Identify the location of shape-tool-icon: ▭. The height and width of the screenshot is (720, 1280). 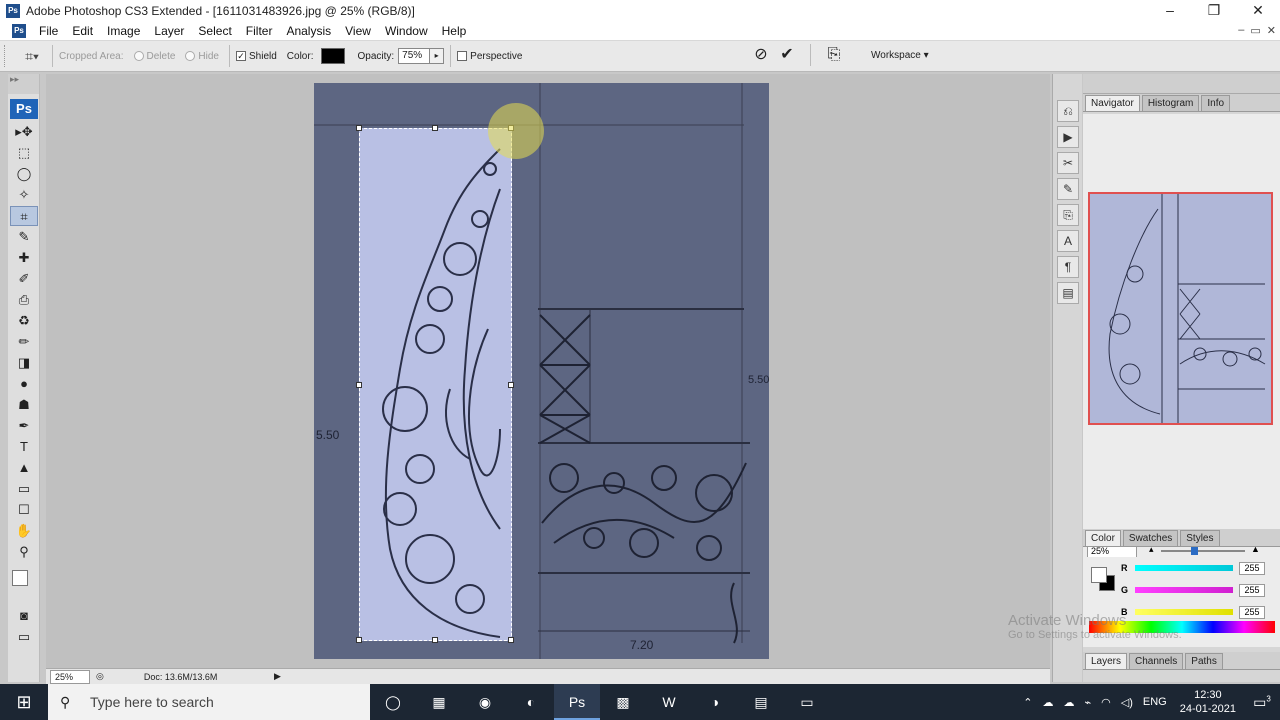
(24, 489).